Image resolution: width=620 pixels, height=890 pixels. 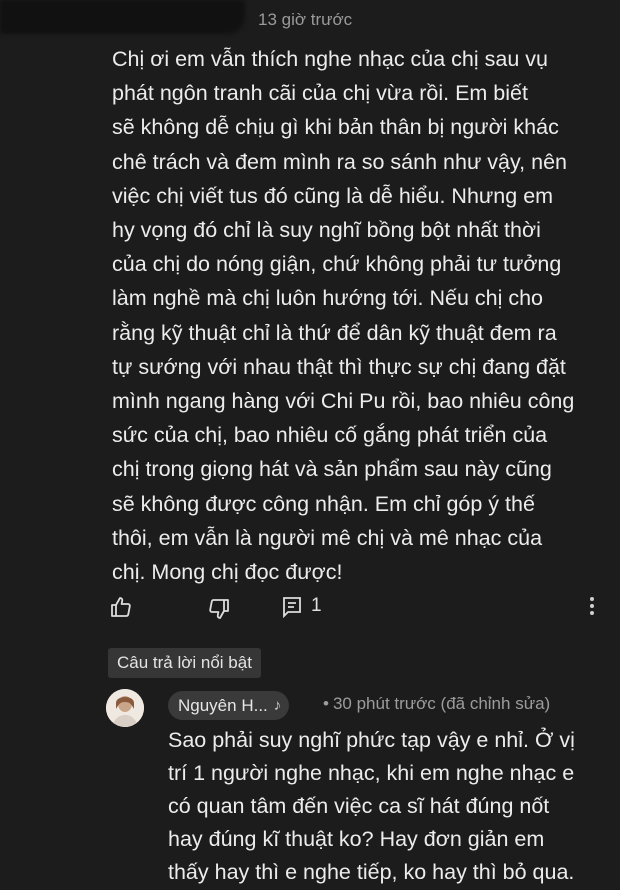 What do you see at coordinates (310, 607) in the screenshot?
I see `comment-actions: 1` at bounding box center [310, 607].